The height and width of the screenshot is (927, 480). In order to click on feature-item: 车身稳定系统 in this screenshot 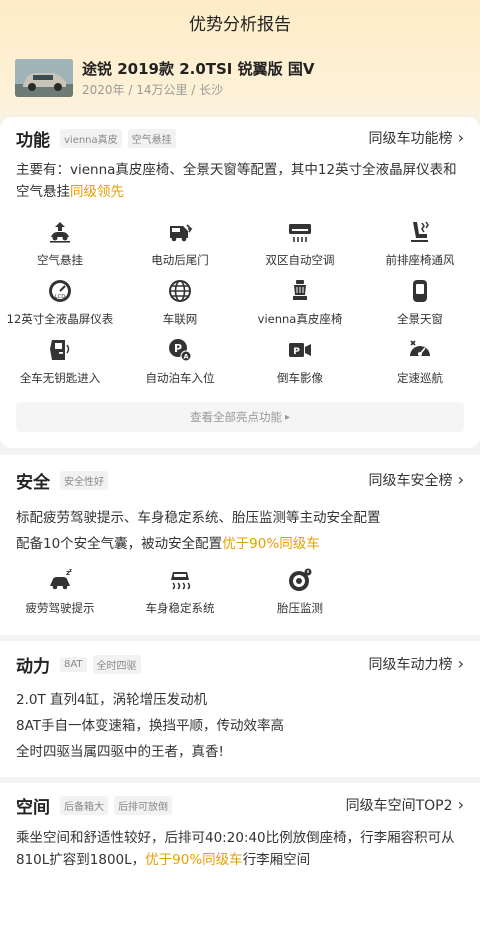, I will do `click(180, 595)`.